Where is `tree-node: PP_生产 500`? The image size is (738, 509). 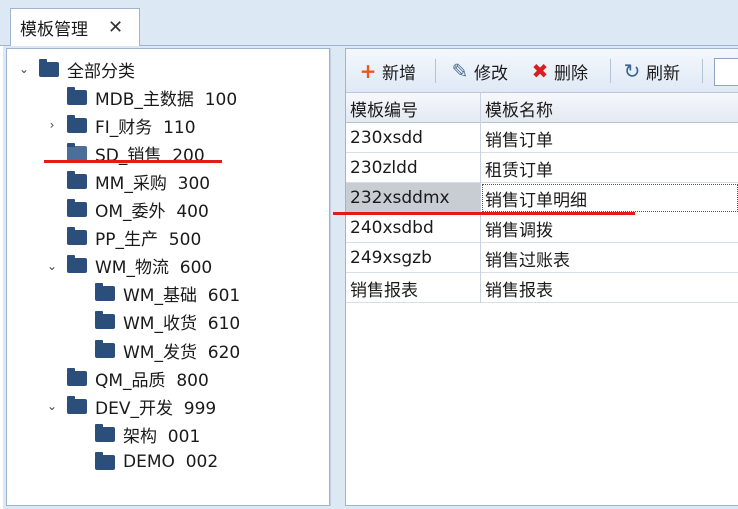 tree-node: PP_生产 500 is located at coordinates (123, 238).